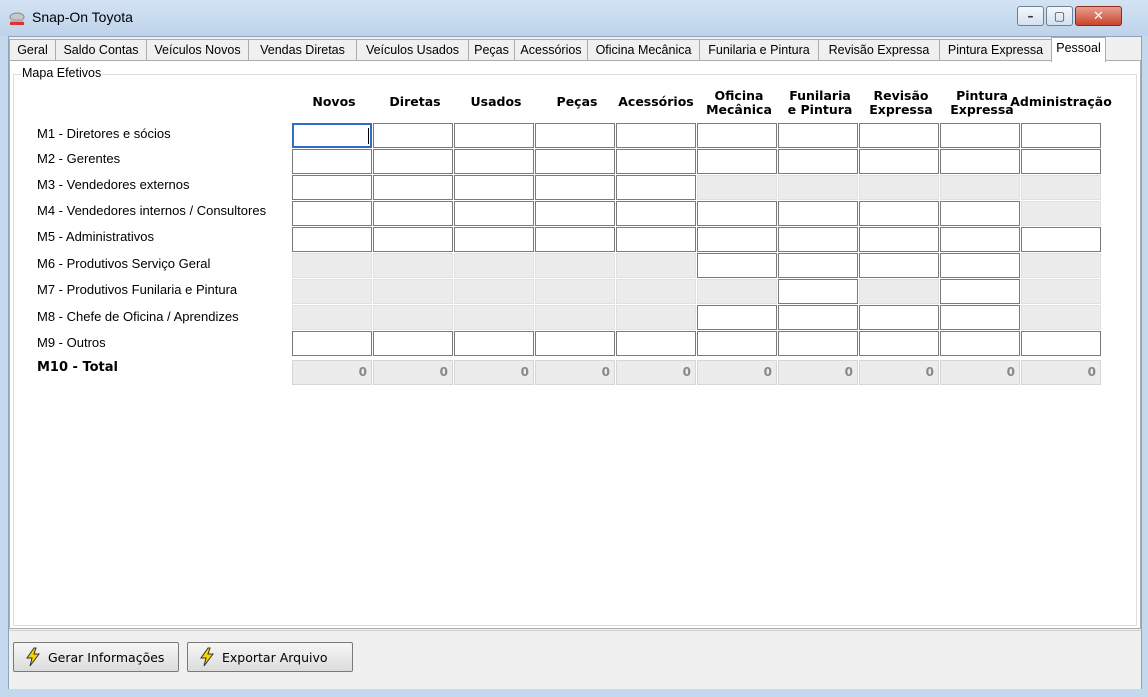  What do you see at coordinates (995, 50) in the screenshot?
I see `tab-pintura-expressa: Pintura Expressa` at bounding box center [995, 50].